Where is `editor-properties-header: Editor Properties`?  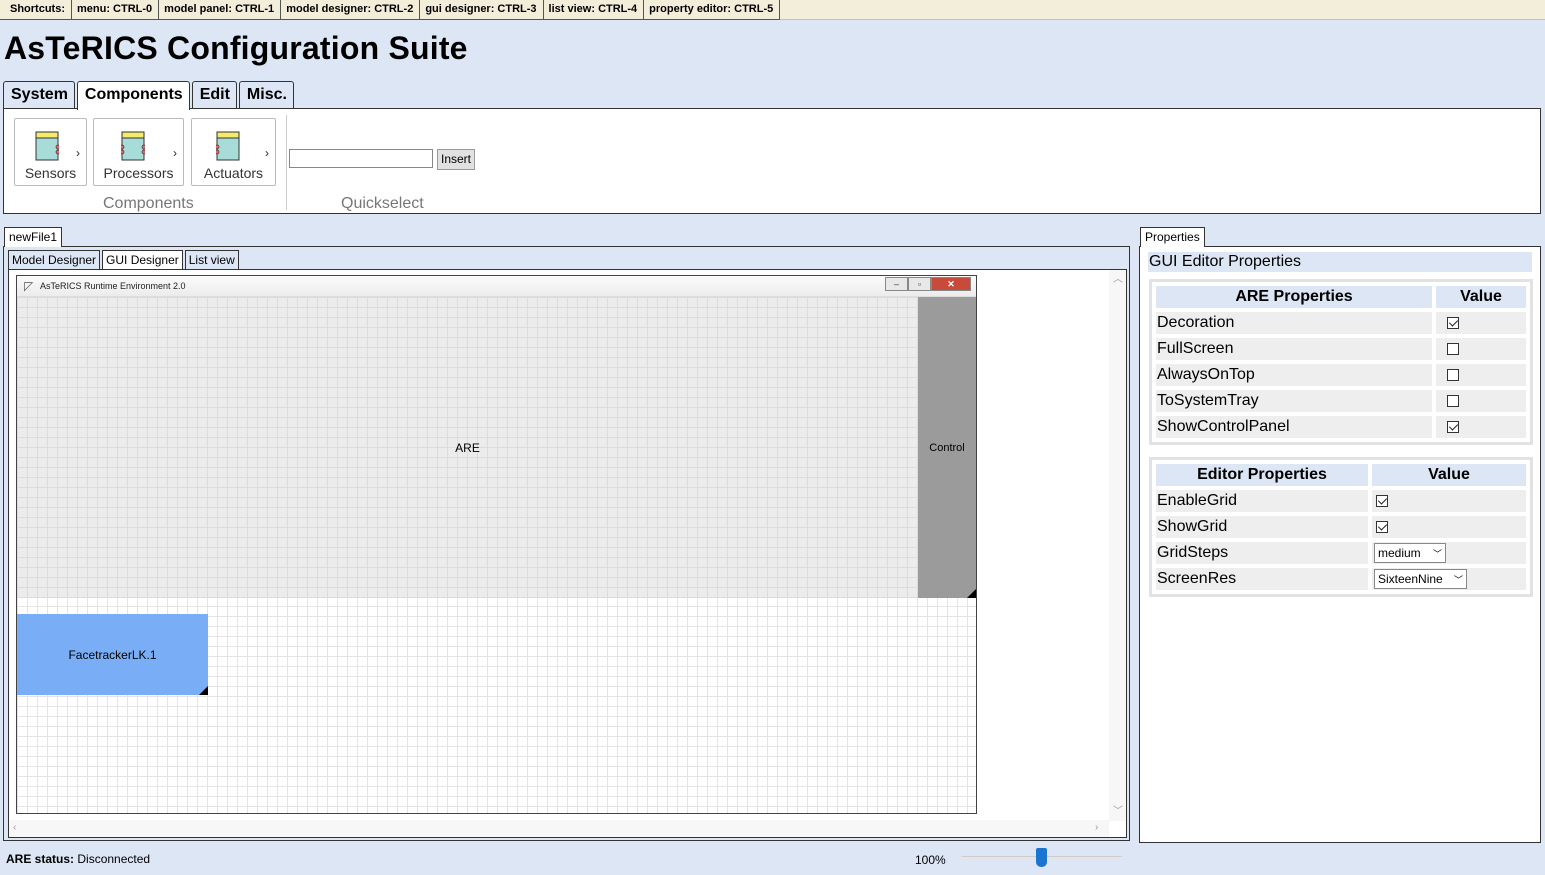 editor-properties-header: Editor Properties is located at coordinates (1262, 475).